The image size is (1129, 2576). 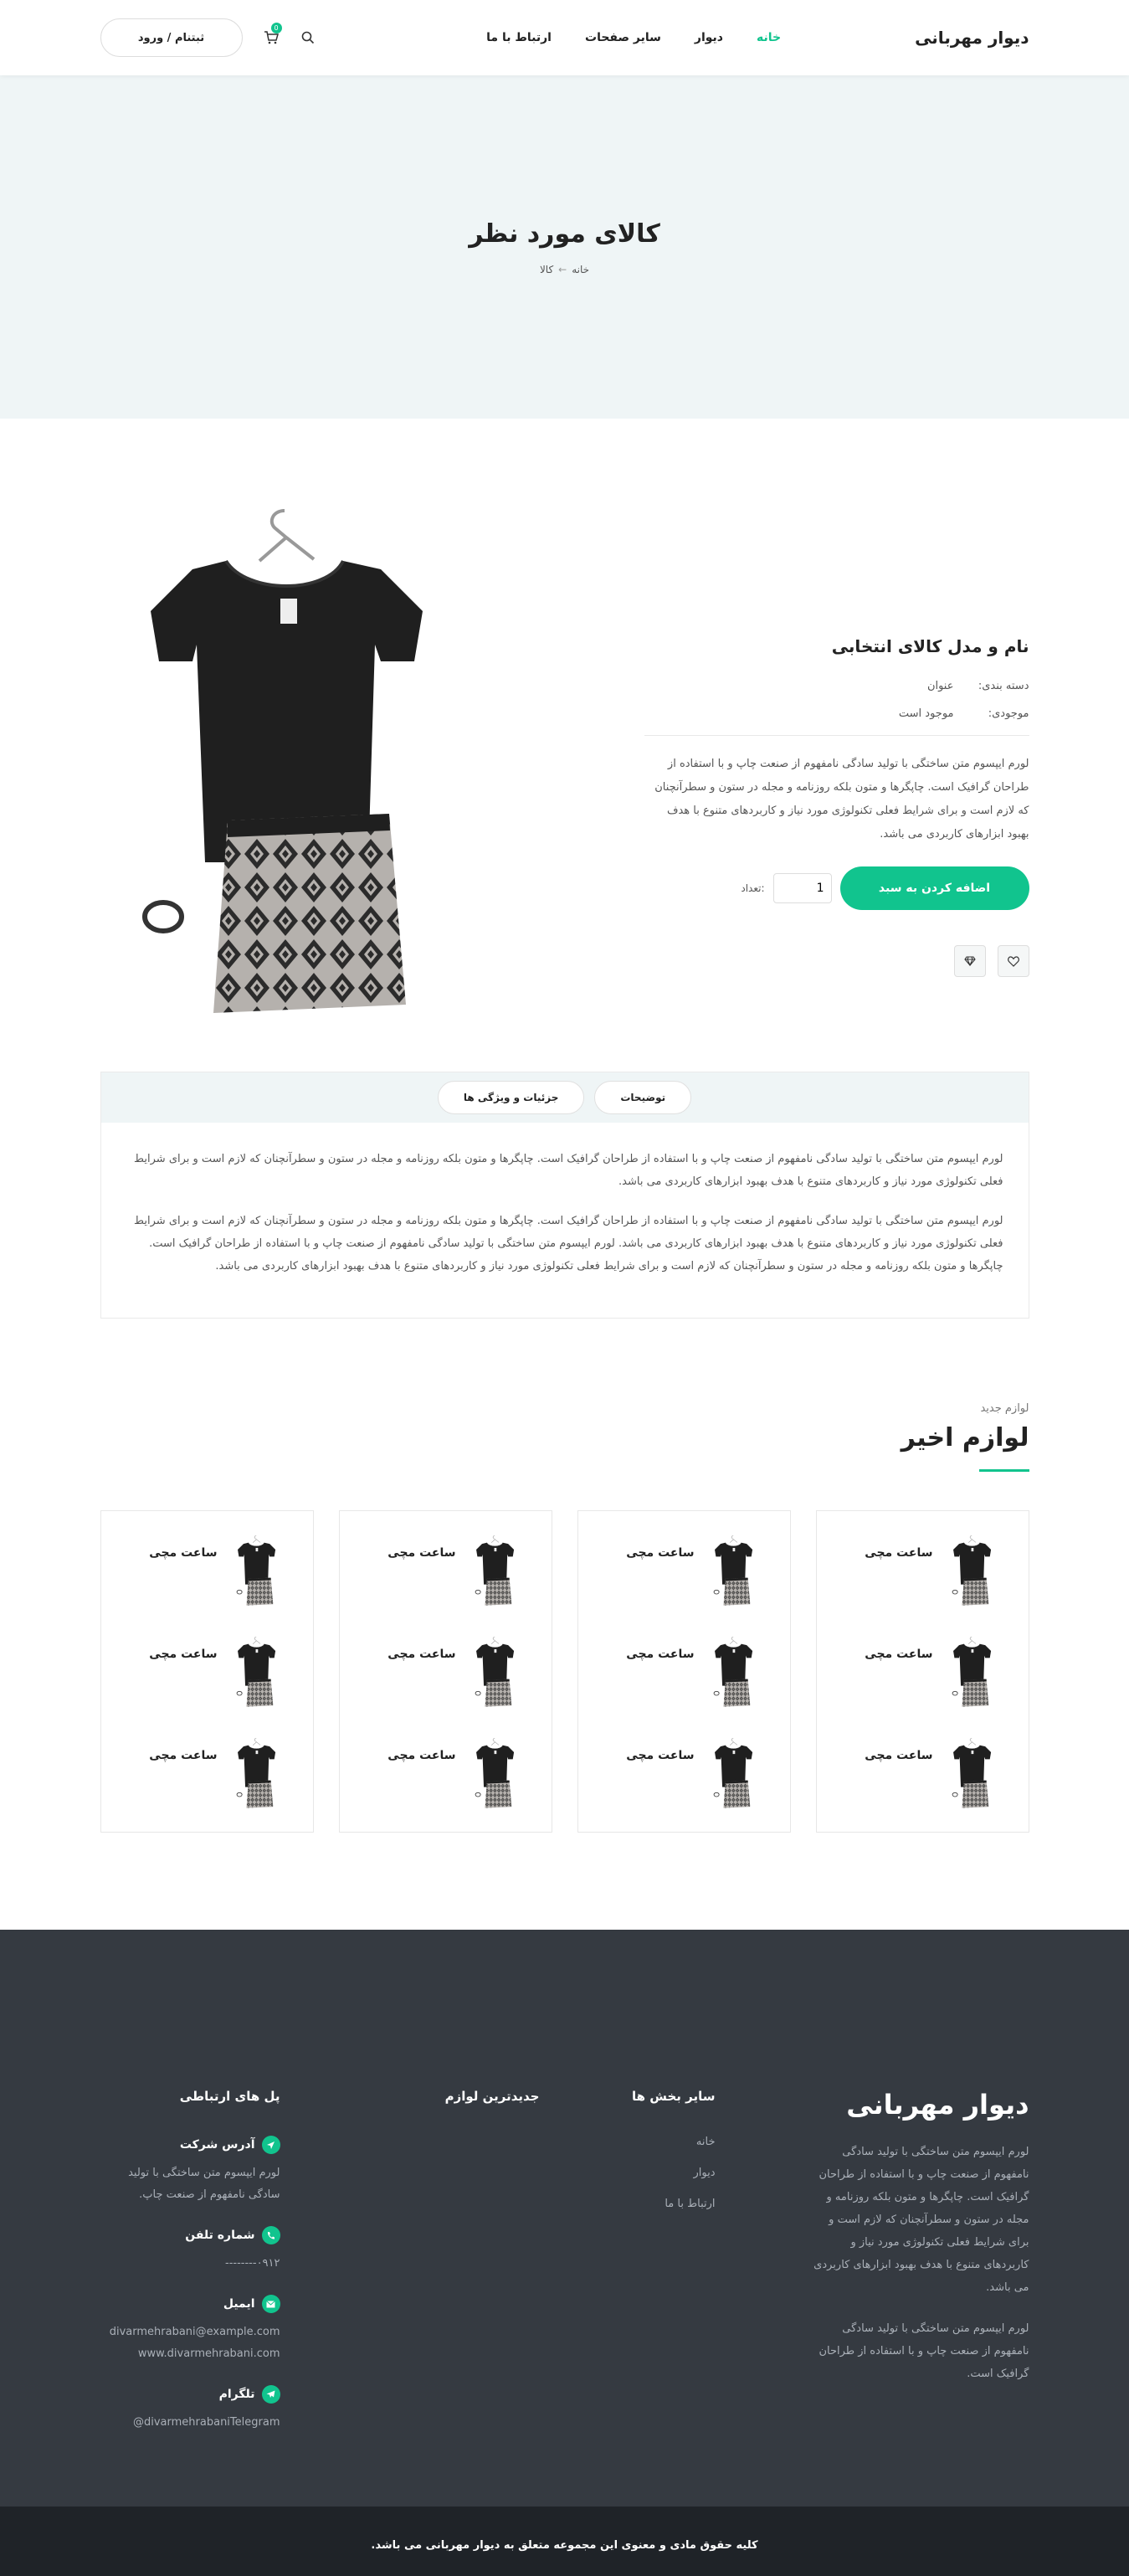 What do you see at coordinates (623, 38) in the screenshot?
I see `nav-item-other-pages: سایر صفحات` at bounding box center [623, 38].